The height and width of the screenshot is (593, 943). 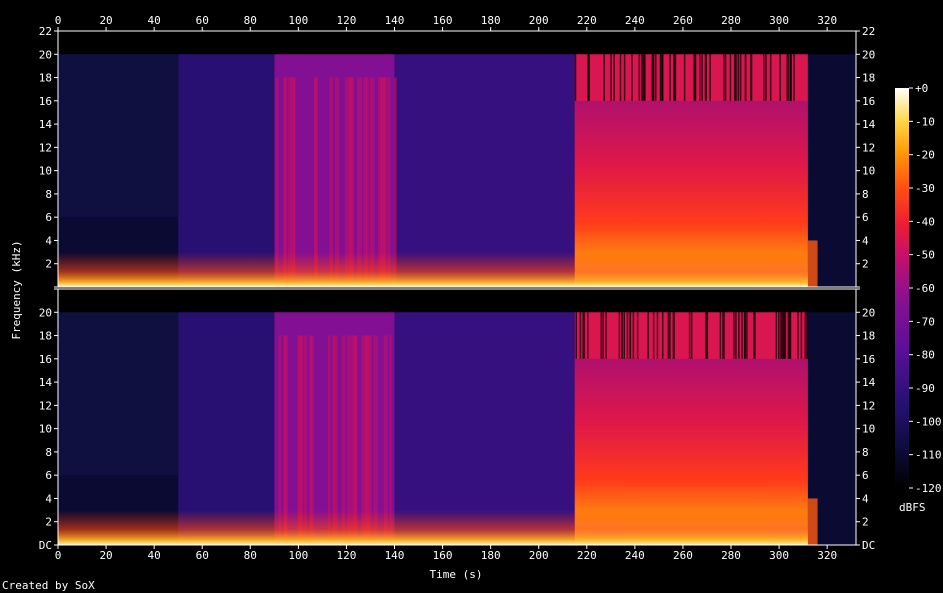 I want to click on y-tick-label: 10, so click(x=45, y=429).